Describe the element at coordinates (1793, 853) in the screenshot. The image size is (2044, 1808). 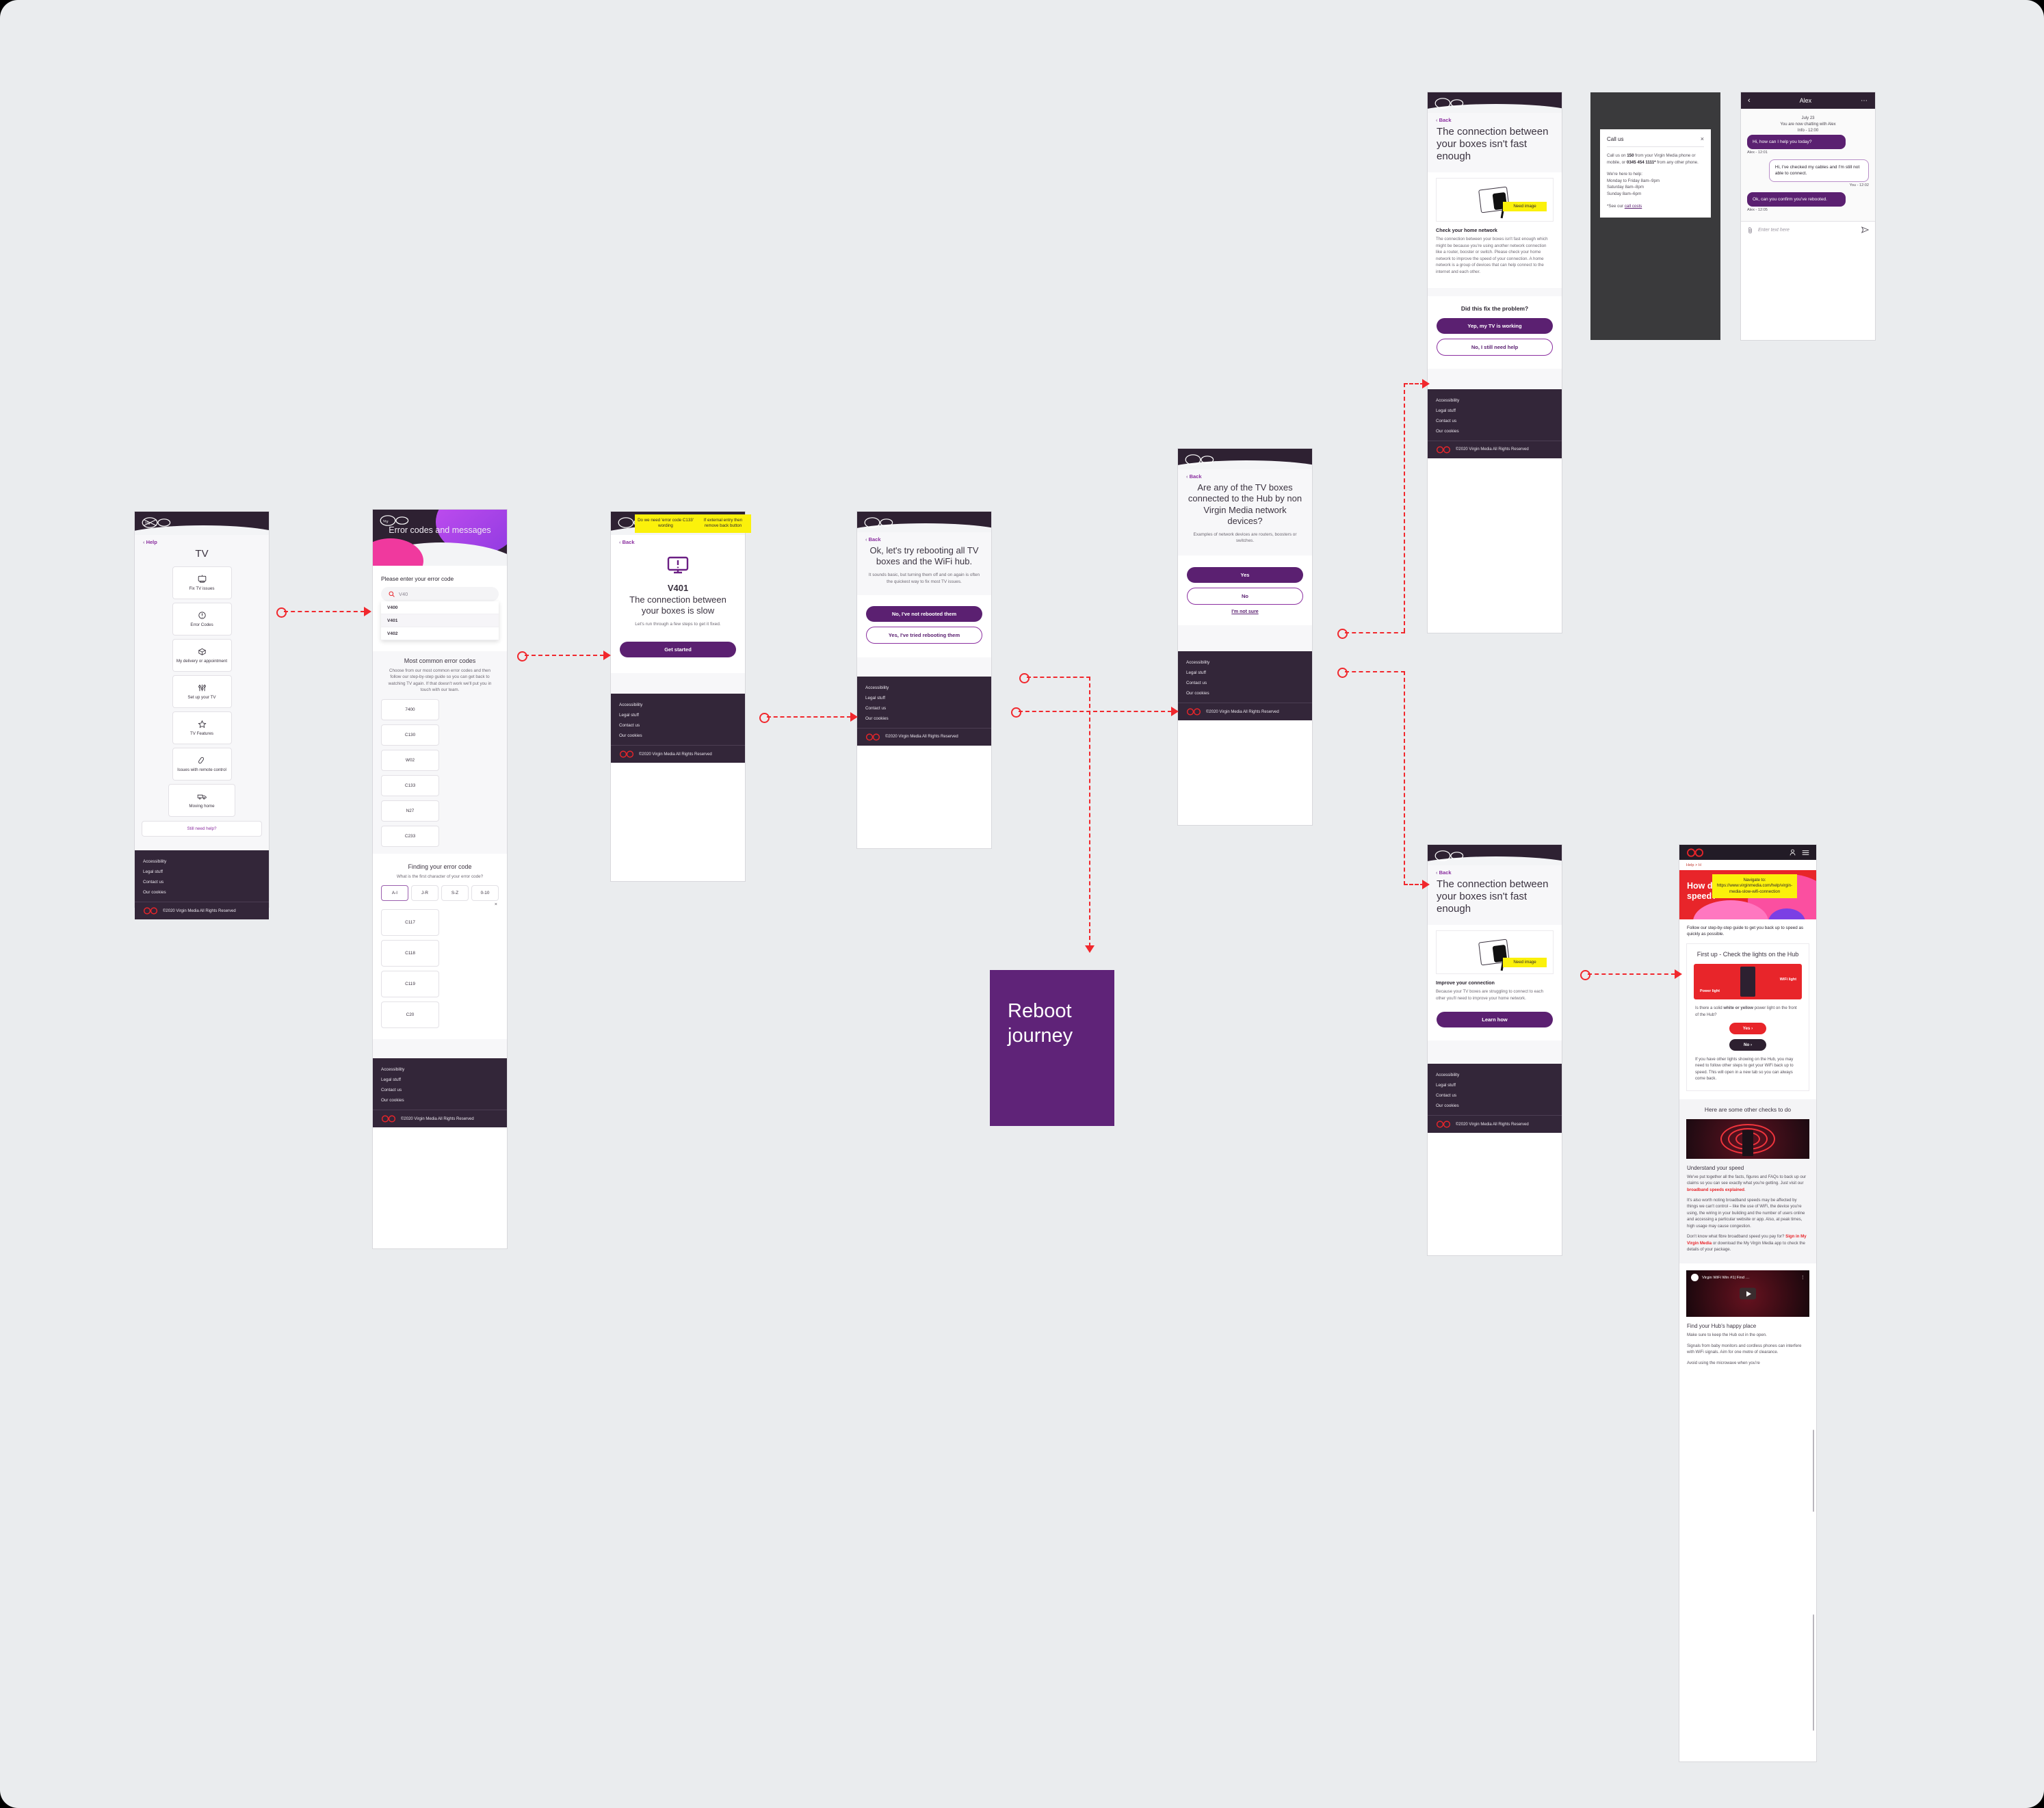
I see `account-icon` at that location.